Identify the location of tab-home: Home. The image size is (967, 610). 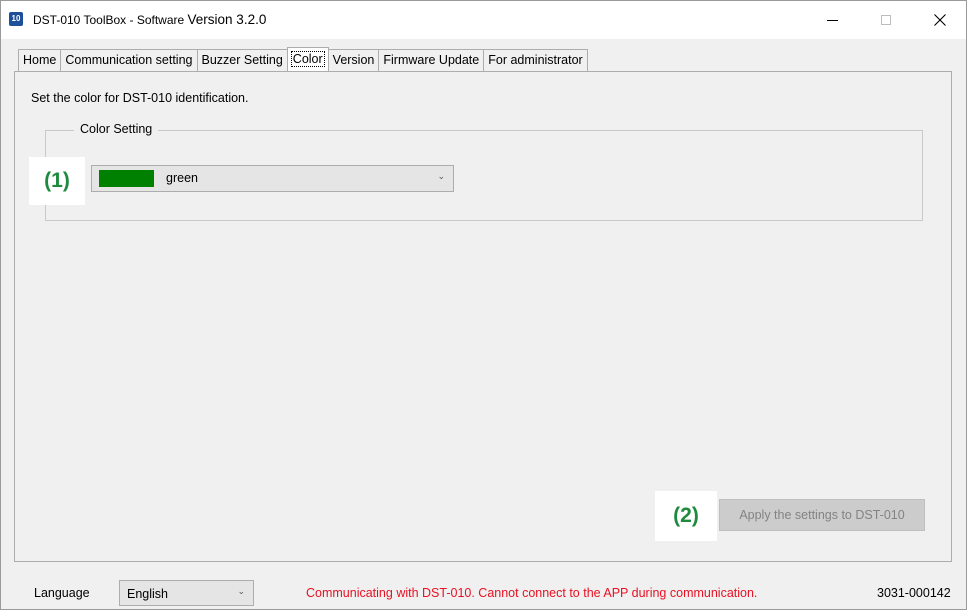
(40, 60).